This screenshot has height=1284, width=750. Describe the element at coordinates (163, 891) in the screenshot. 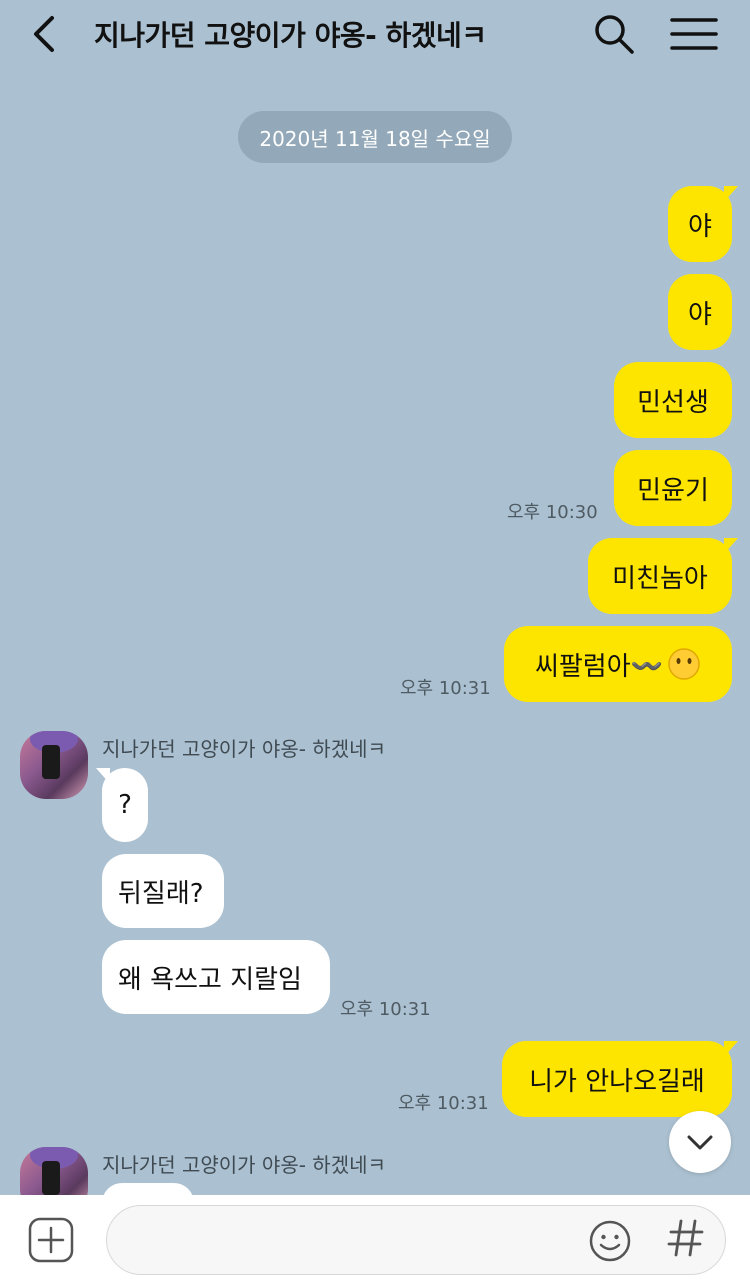

I see `friend-message-bubble: 뒤질래?` at that location.